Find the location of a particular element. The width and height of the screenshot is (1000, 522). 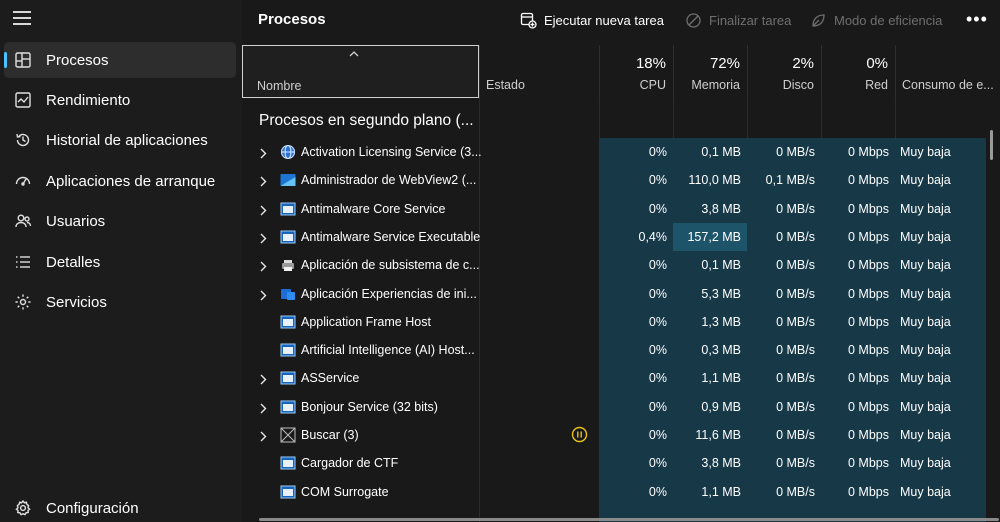

sidebar-item-usuarios: Usuarios is located at coordinates (120, 221).